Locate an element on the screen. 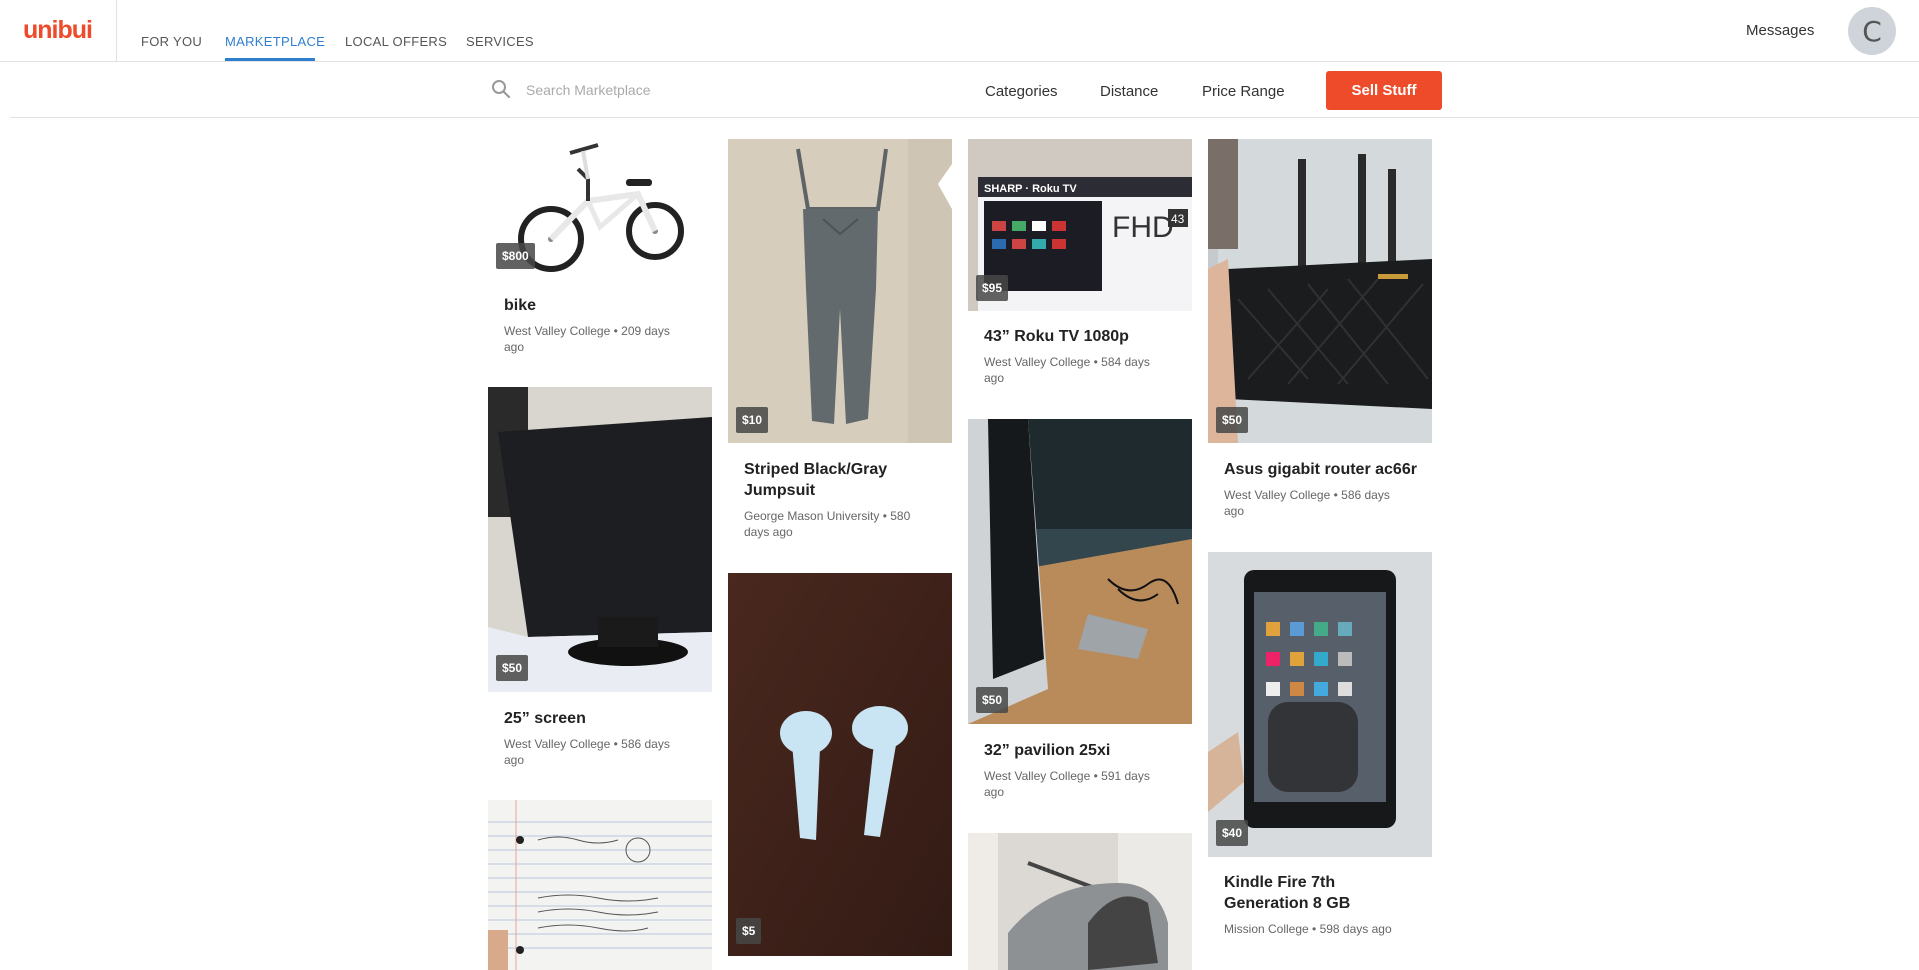 The height and width of the screenshot is (970, 1919). price-badge: $10 is located at coordinates (752, 420).